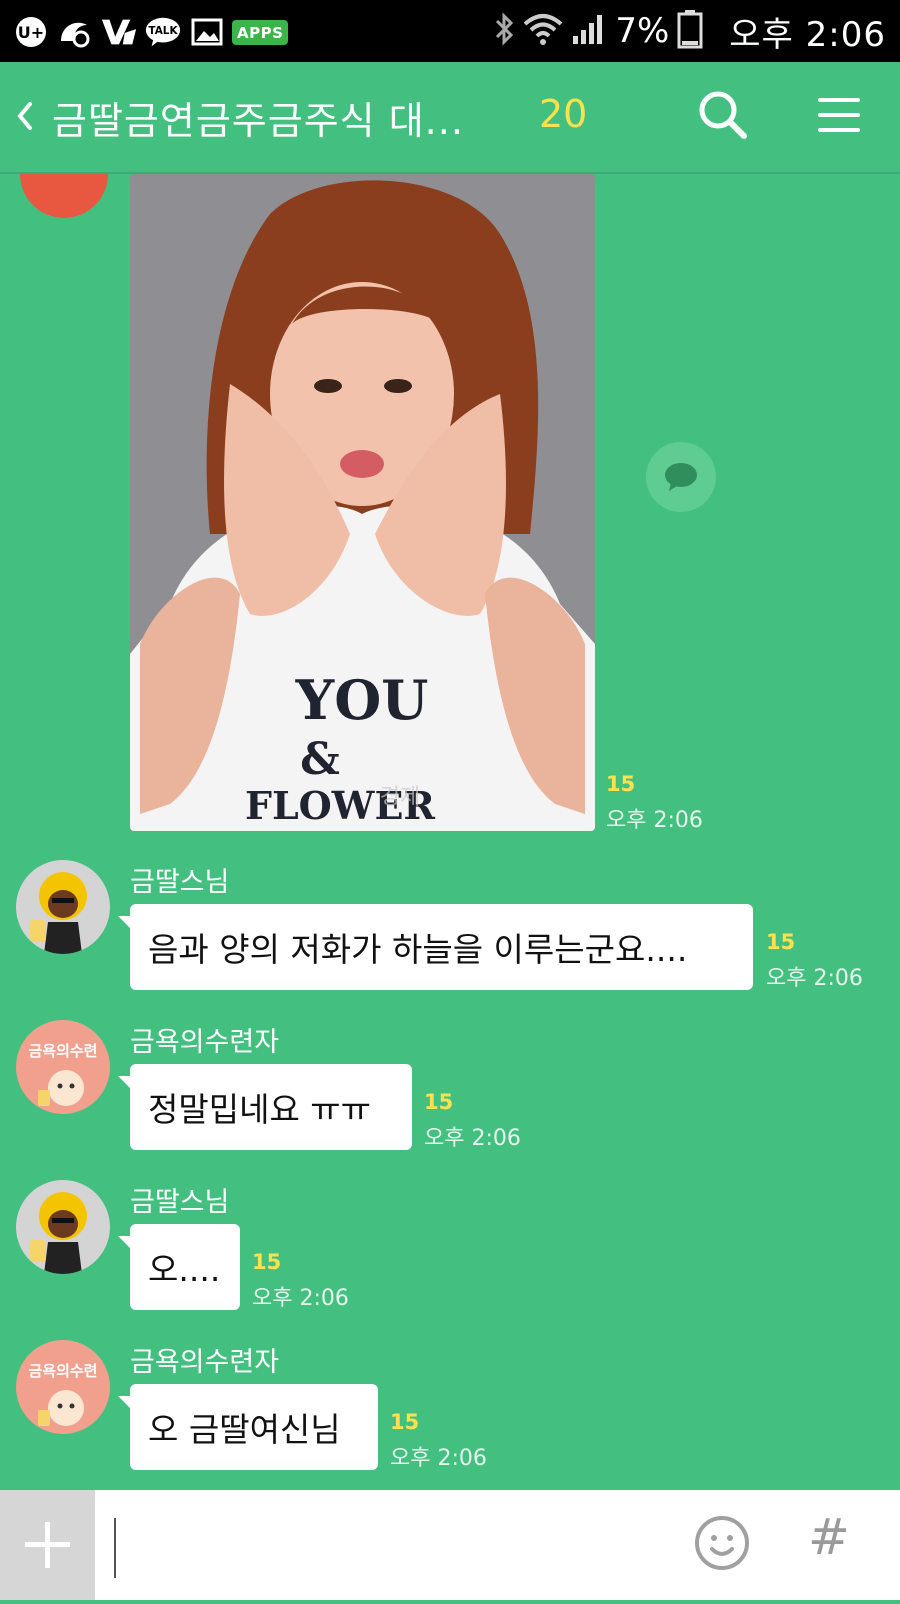 This screenshot has height=1604, width=900. Describe the element at coordinates (681, 477) in the screenshot. I see `share-chat-icon` at that location.